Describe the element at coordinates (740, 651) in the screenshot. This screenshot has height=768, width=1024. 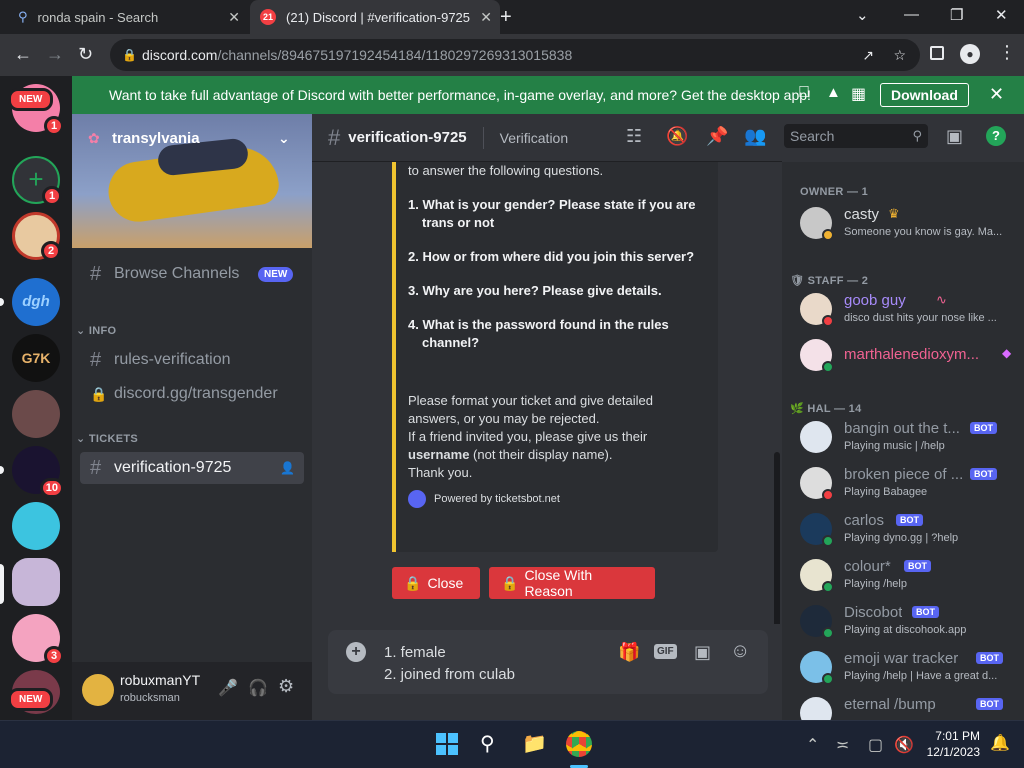
I see `emoji-icon: ☺` at that location.